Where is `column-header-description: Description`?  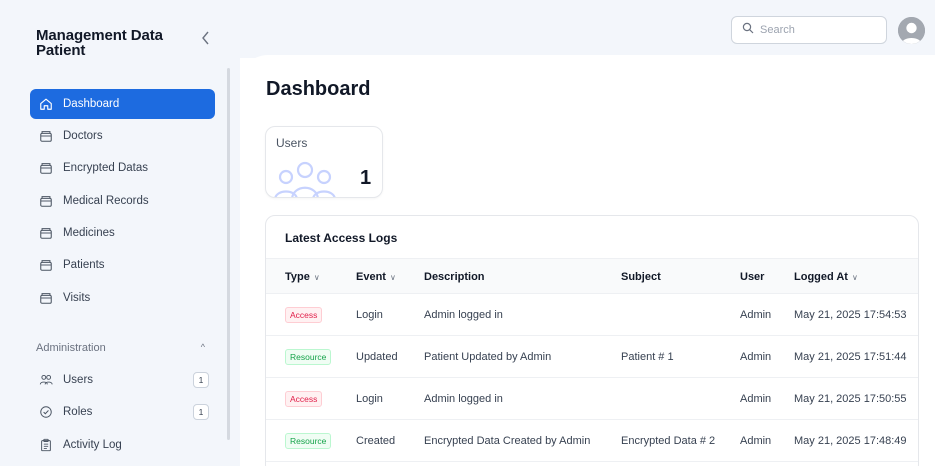 column-header-description: Description is located at coordinates (454, 277).